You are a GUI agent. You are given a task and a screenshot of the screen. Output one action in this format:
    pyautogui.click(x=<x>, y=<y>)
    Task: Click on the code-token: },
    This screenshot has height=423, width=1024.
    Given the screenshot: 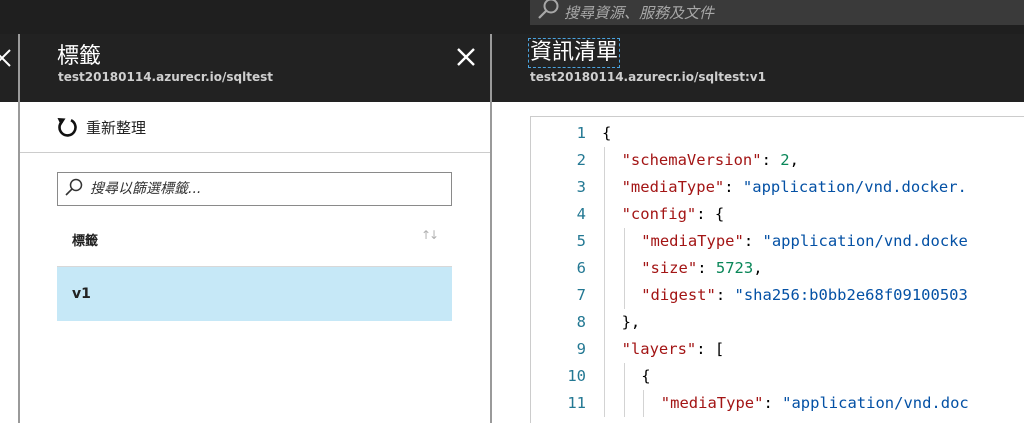 What is the action you would take?
    pyautogui.click(x=631, y=322)
    